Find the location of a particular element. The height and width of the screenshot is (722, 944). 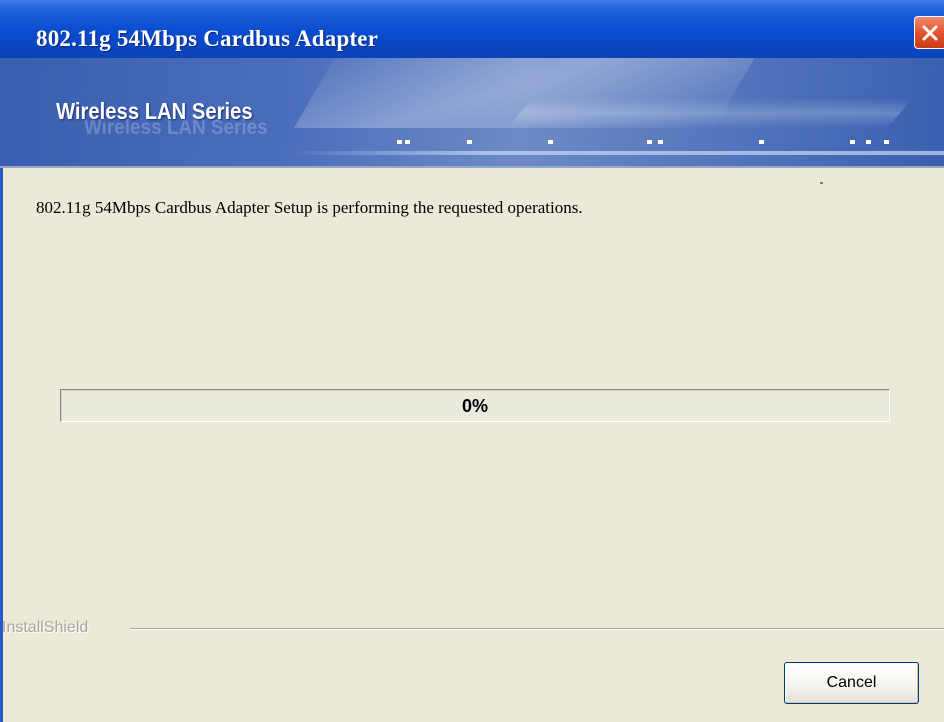

close-icon is located at coordinates (930, 33).